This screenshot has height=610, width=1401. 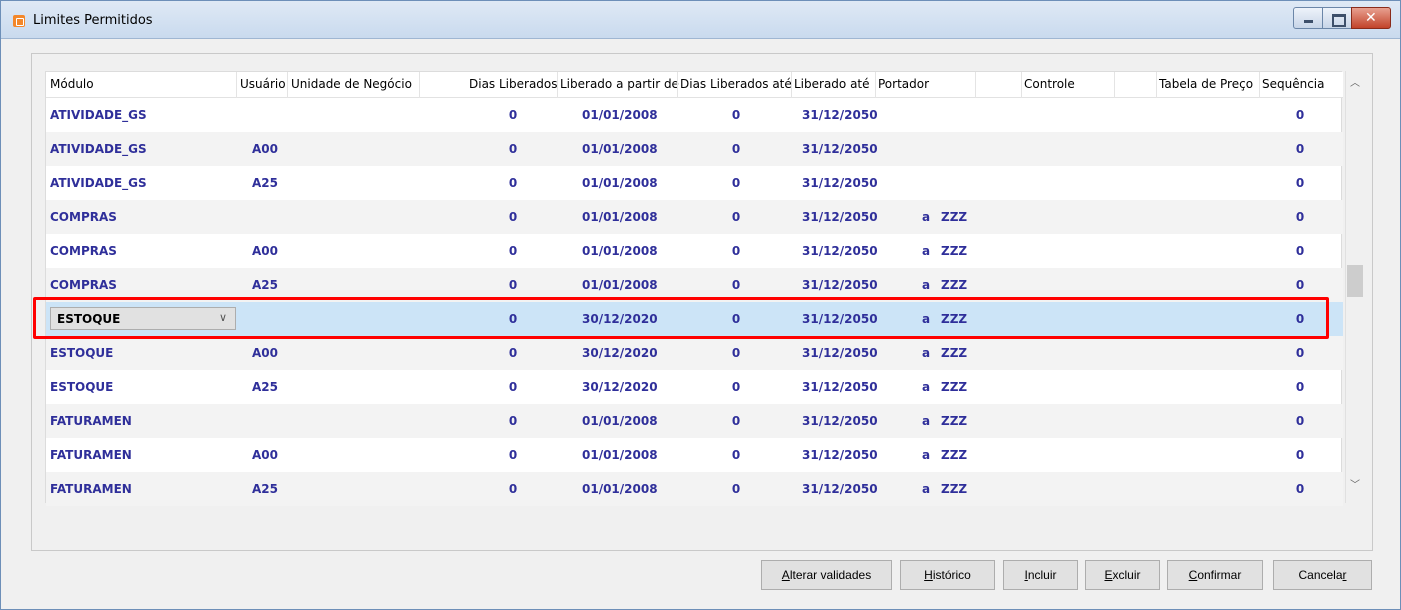 What do you see at coordinates (700, 20) in the screenshot?
I see `title-bar: Limites Permitidos` at bounding box center [700, 20].